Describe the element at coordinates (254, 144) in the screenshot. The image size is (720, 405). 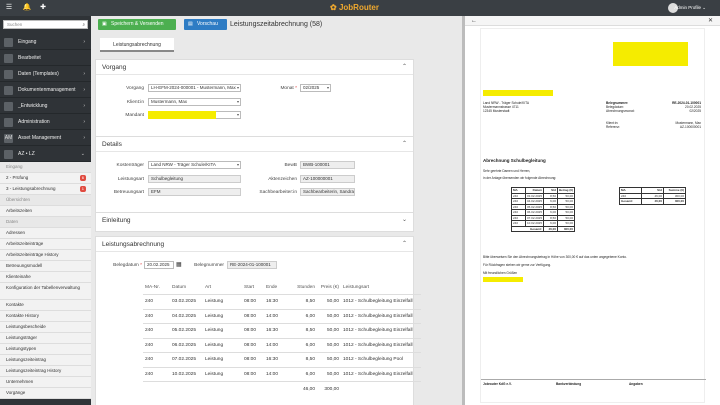
I see `panel-header: Details ⌃` at that location.